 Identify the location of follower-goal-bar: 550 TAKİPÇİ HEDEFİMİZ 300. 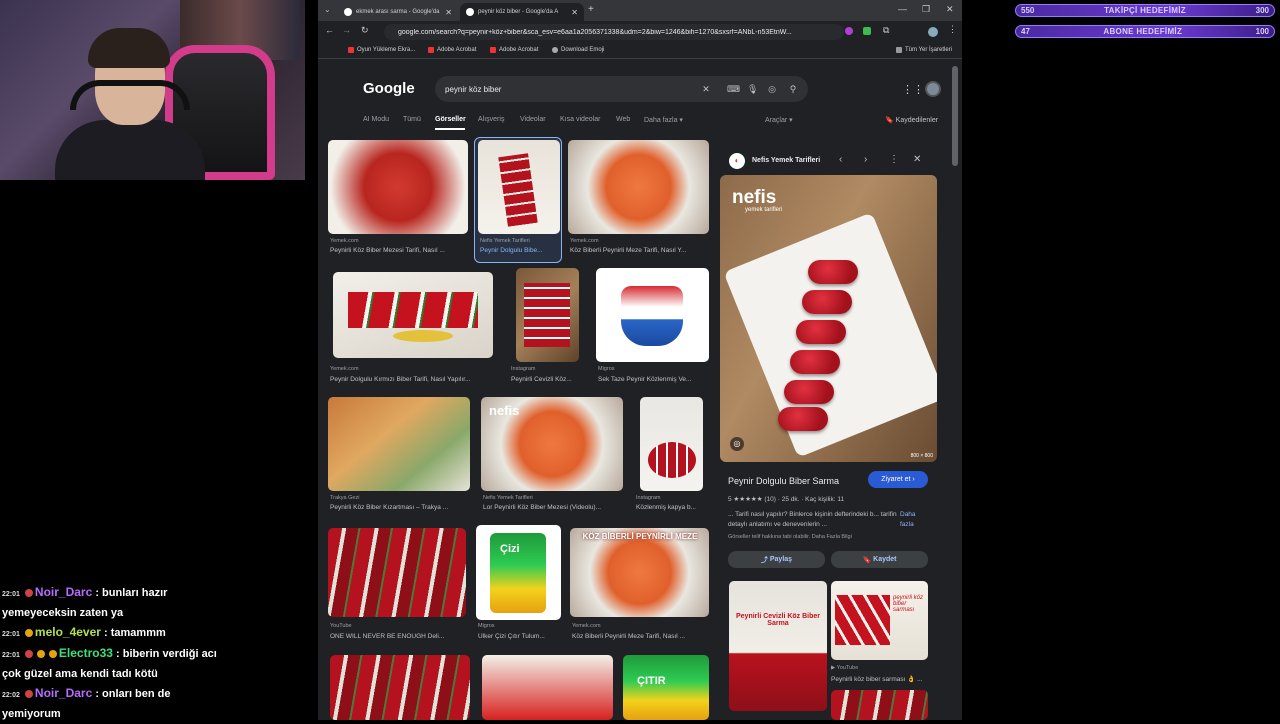
(1145, 10).